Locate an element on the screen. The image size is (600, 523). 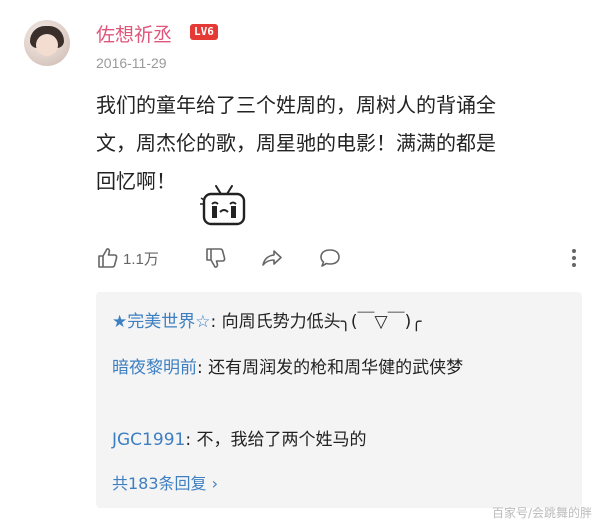
more-icon is located at coordinates (574, 258).